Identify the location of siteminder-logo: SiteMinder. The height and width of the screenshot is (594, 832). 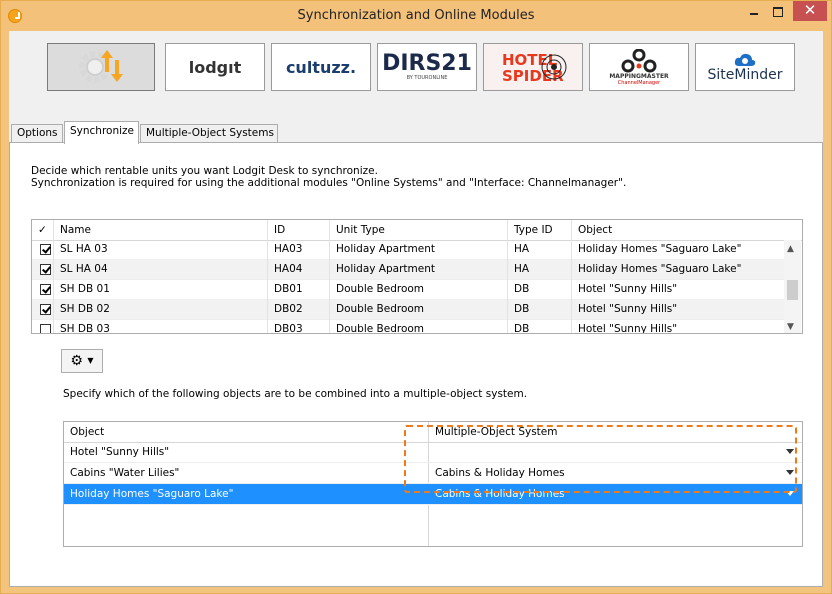
(745, 74).